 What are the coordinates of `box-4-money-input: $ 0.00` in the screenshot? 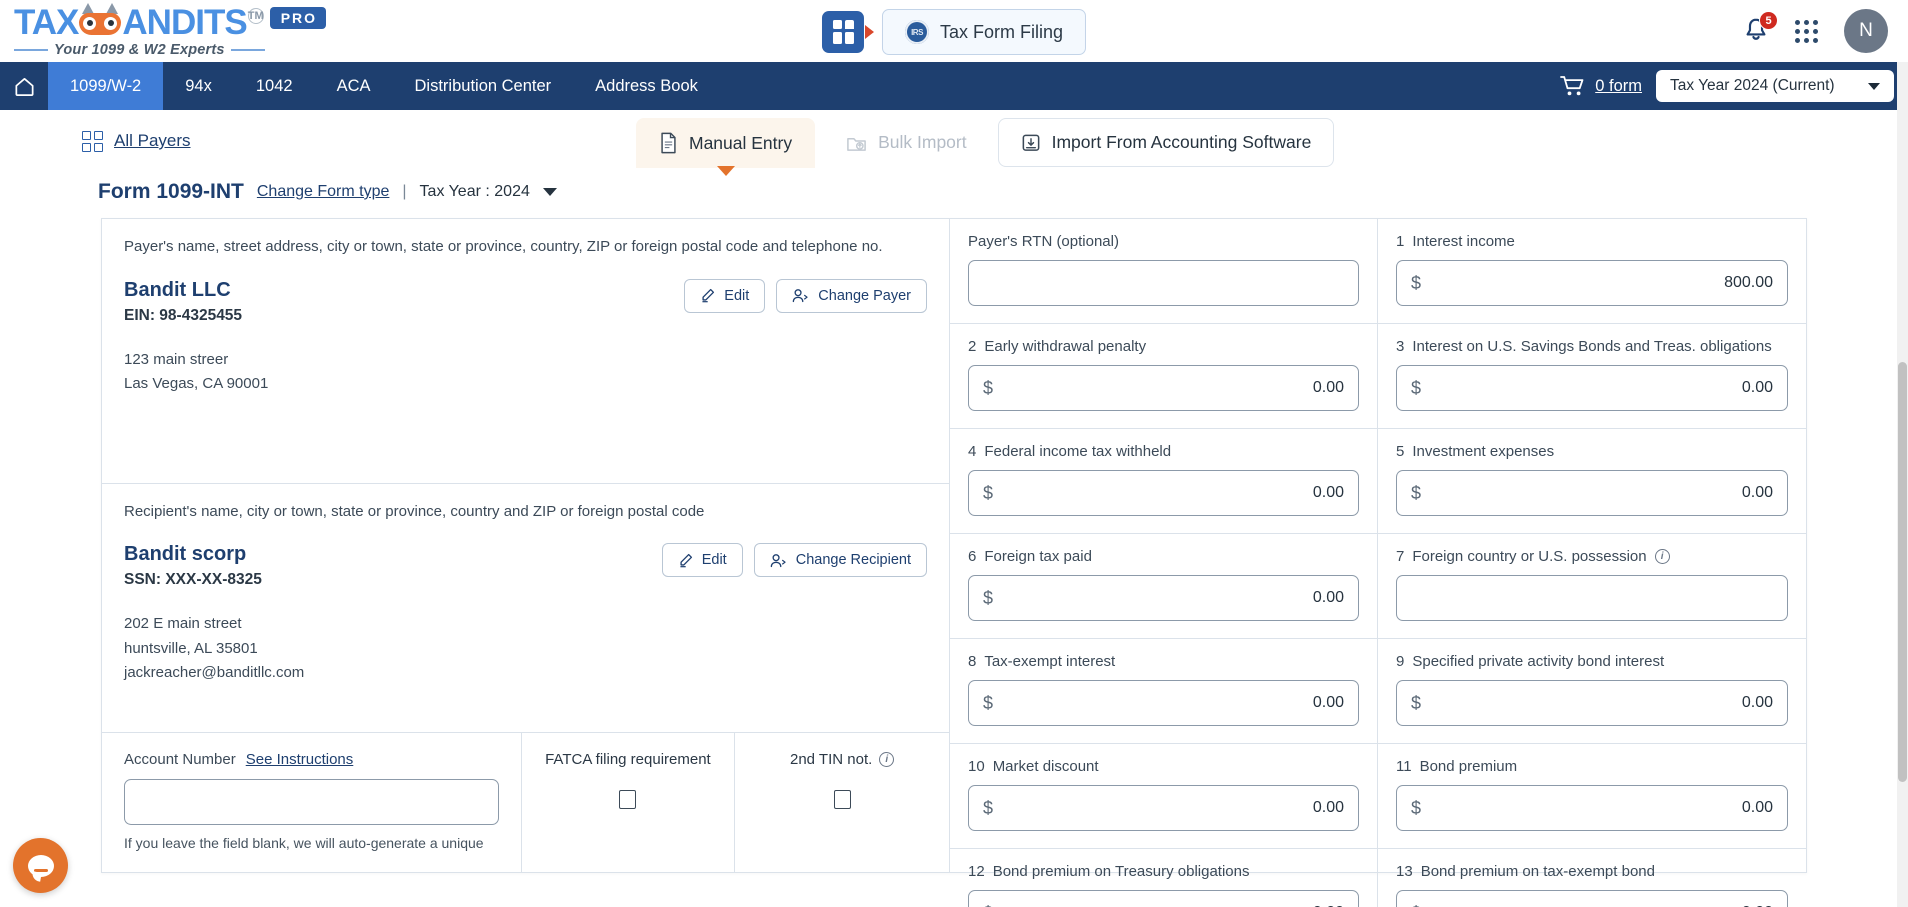 It's located at (1163, 493).